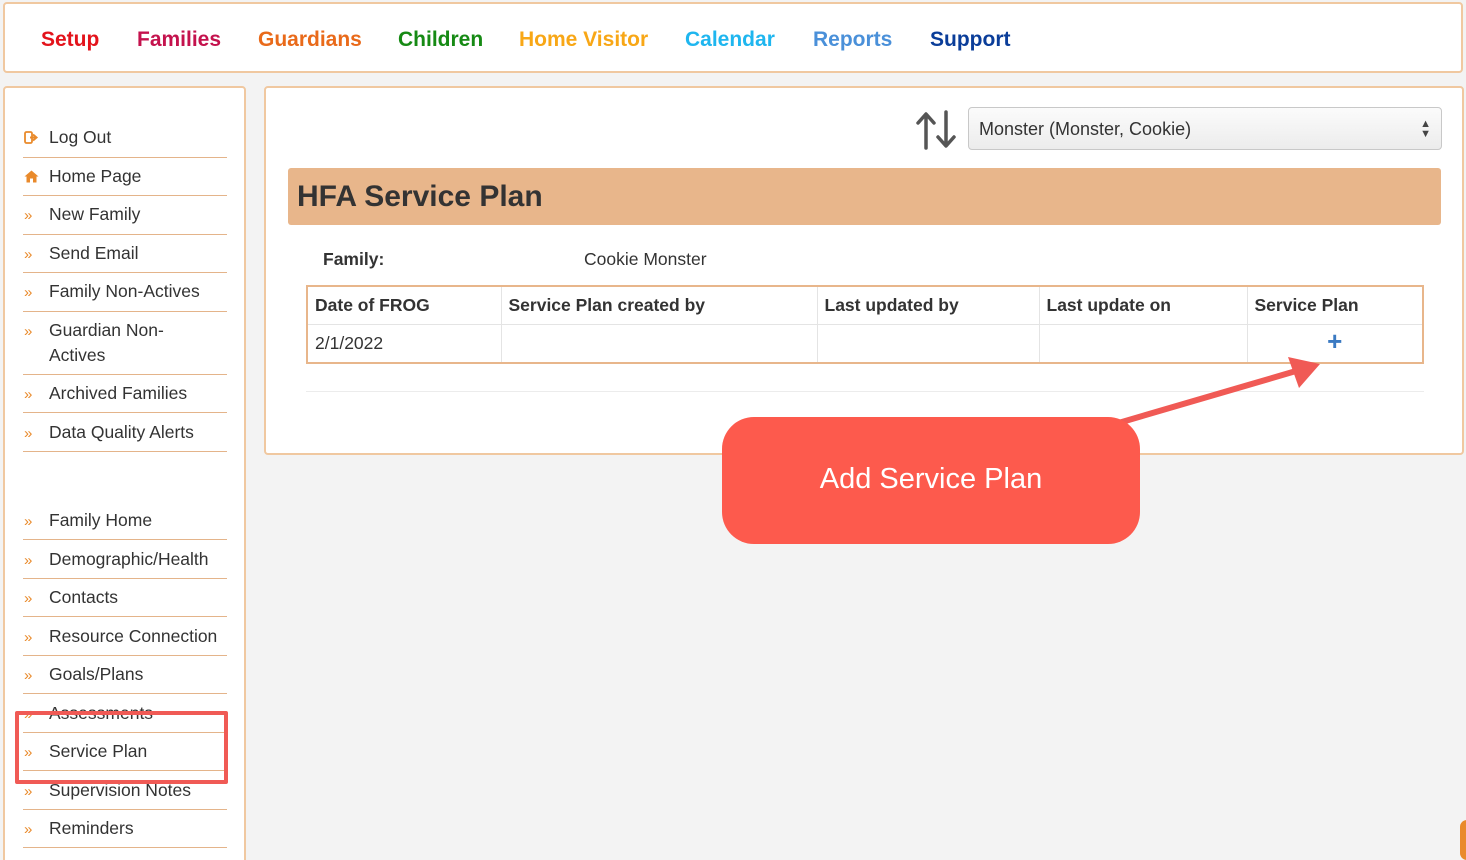 The image size is (1466, 860). I want to click on sidebar-item-label: Guardian Non-Actives, so click(106, 342).